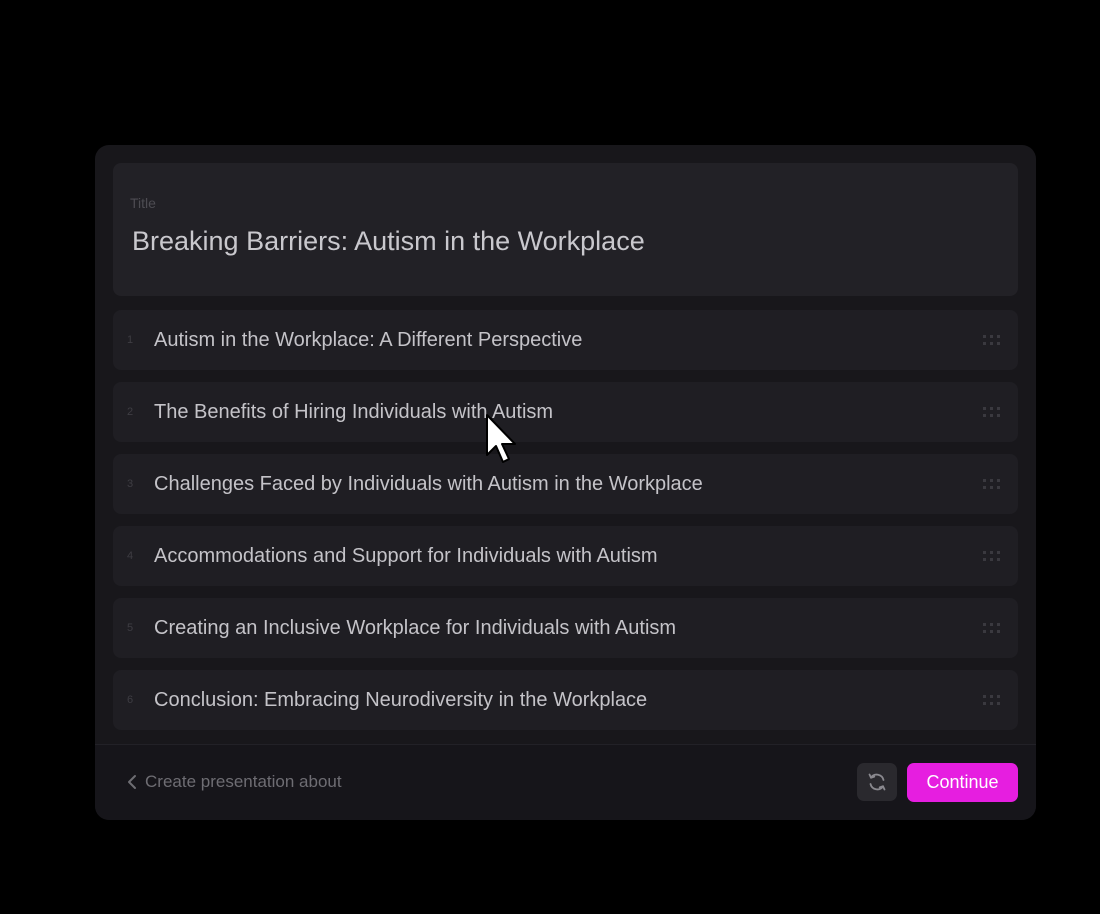  I want to click on outline-item-number: 3, so click(130, 484).